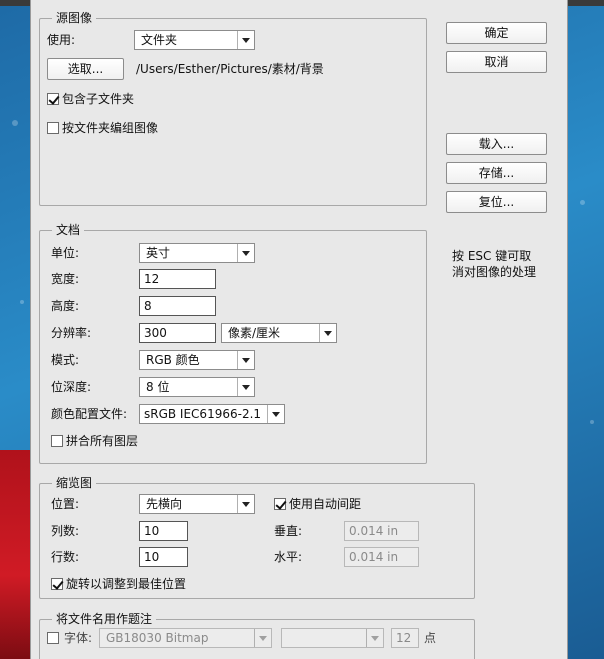  What do you see at coordinates (102, 441) in the screenshot?
I see `flatten-layers-label: 拼合所有图层` at bounding box center [102, 441].